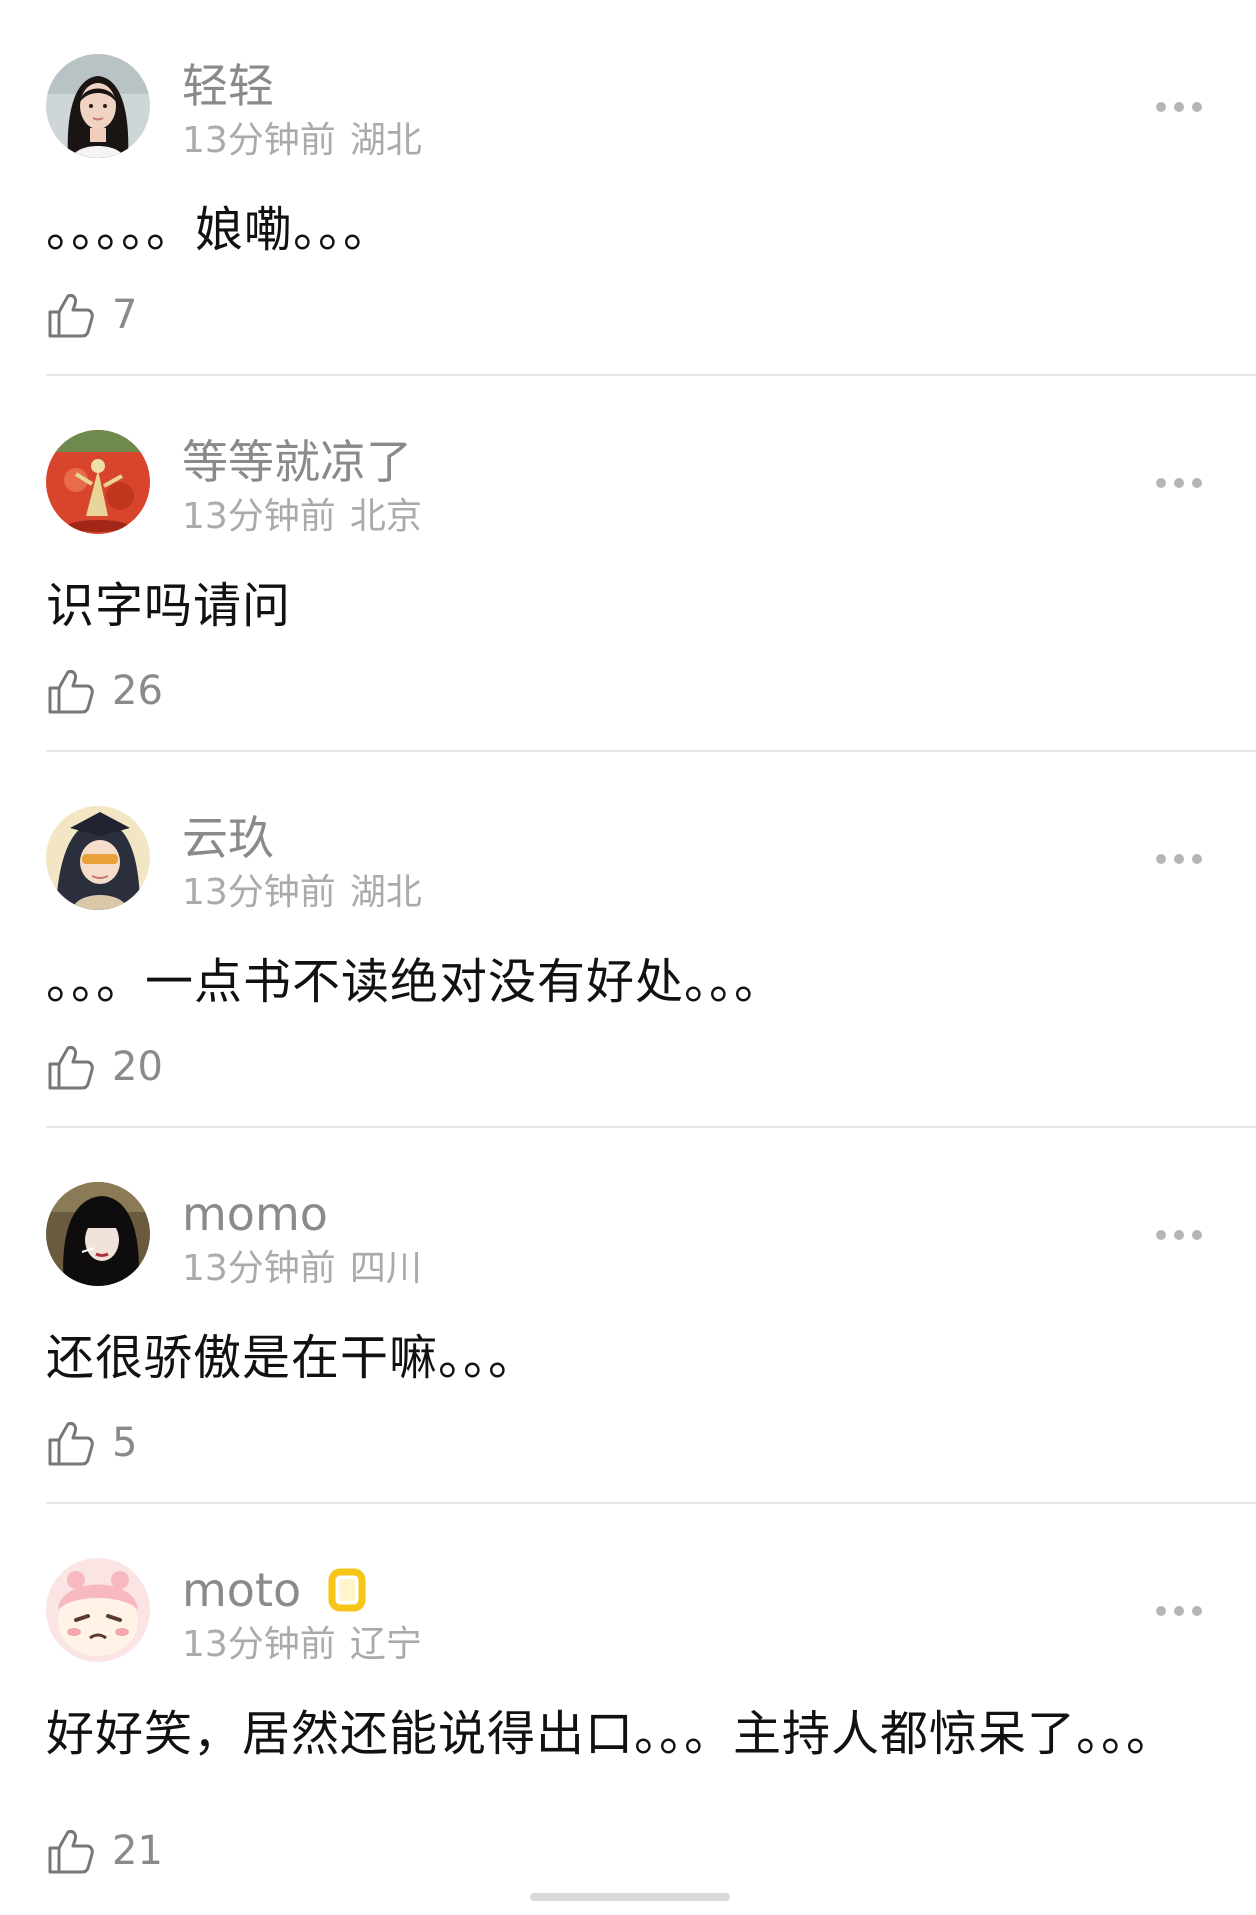 The height and width of the screenshot is (1915, 1256). What do you see at coordinates (385, 1644) in the screenshot?
I see `comment-location: 辽宁` at bounding box center [385, 1644].